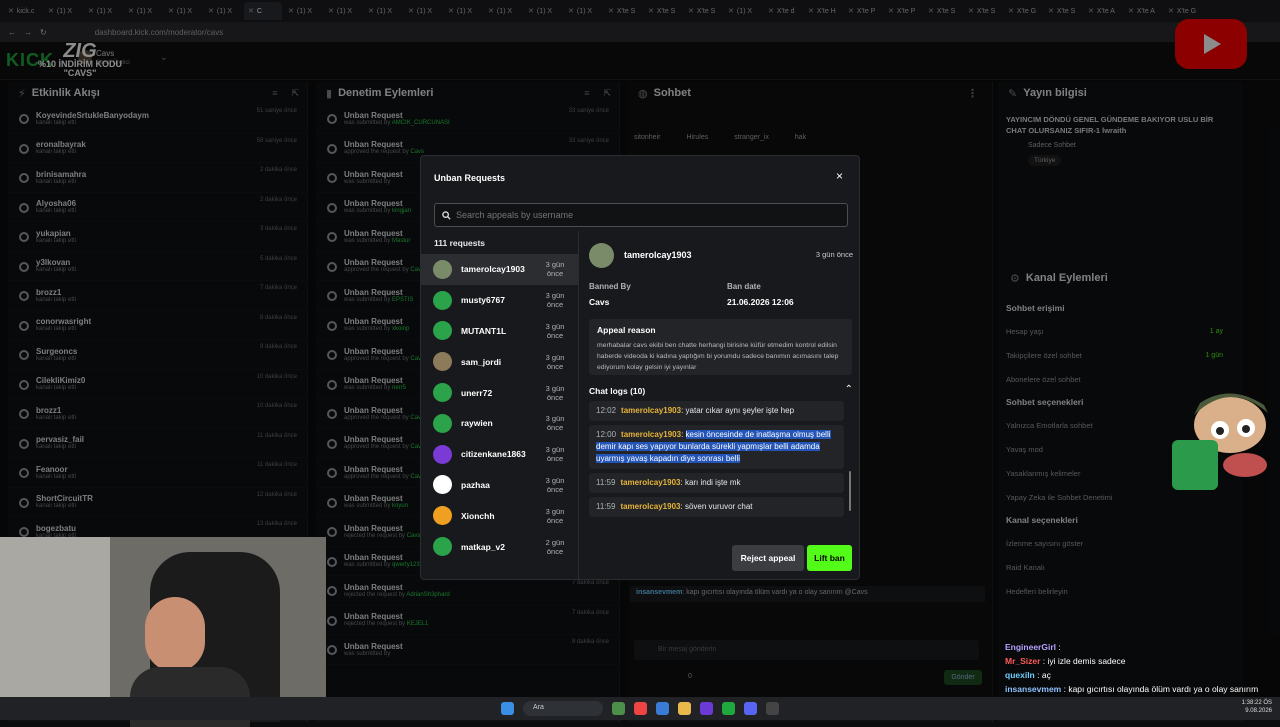  What do you see at coordinates (499, 515) in the screenshot?
I see `request-list-item: Xionchh 3 gün önce` at bounding box center [499, 515].